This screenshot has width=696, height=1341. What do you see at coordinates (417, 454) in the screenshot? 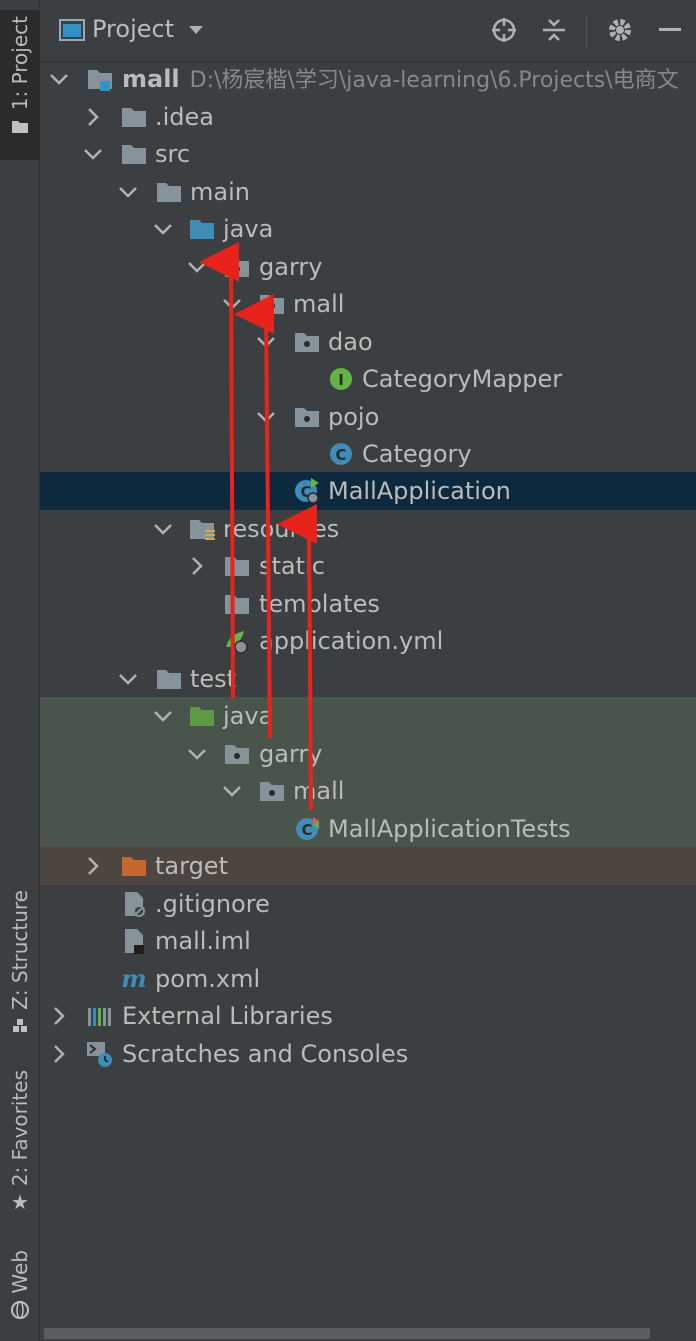
I see `tree-node-label: Category` at bounding box center [417, 454].